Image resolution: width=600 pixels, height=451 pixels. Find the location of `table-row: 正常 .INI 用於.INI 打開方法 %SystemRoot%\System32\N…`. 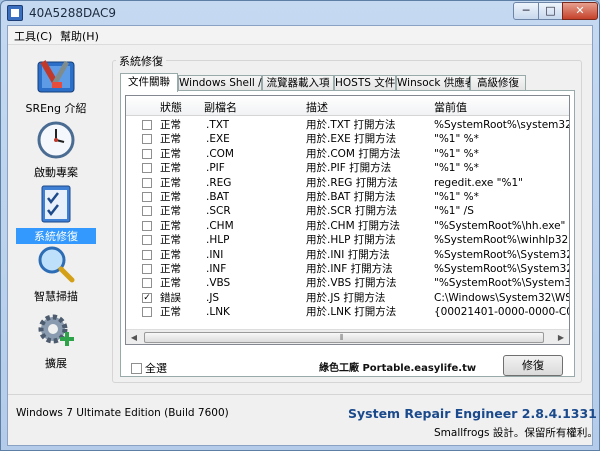

table-row: 正常 .INI 用於.INI 打開方法 %SystemRoot%\System32\N… is located at coordinates (347, 255).